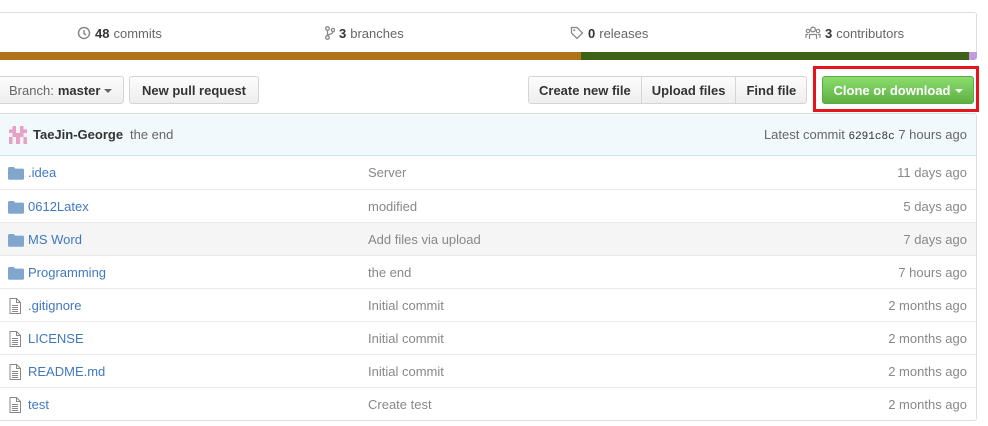 Image resolution: width=988 pixels, height=426 pixels. I want to click on contributors-label: contributors, so click(870, 33).